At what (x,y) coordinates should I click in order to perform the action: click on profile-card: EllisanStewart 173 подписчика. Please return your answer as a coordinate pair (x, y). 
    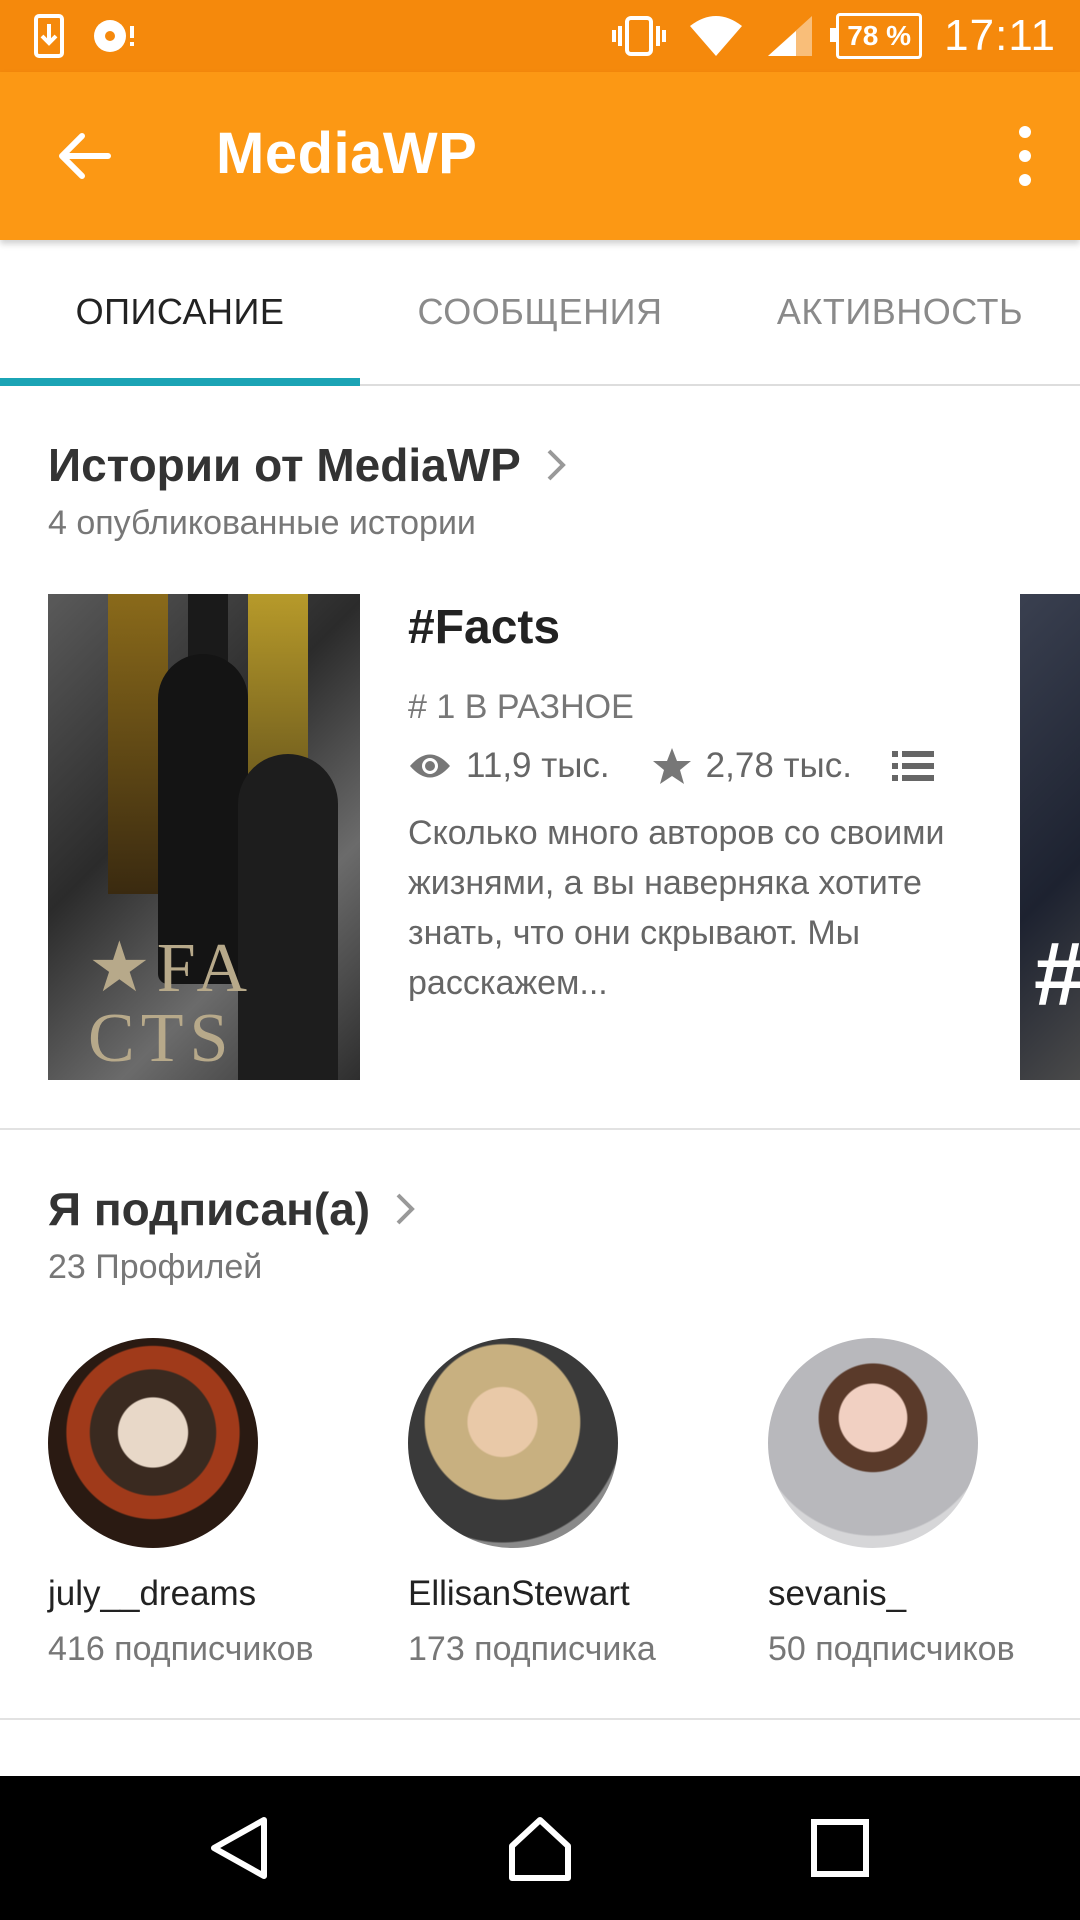
    Looking at the image, I should click on (573, 1503).